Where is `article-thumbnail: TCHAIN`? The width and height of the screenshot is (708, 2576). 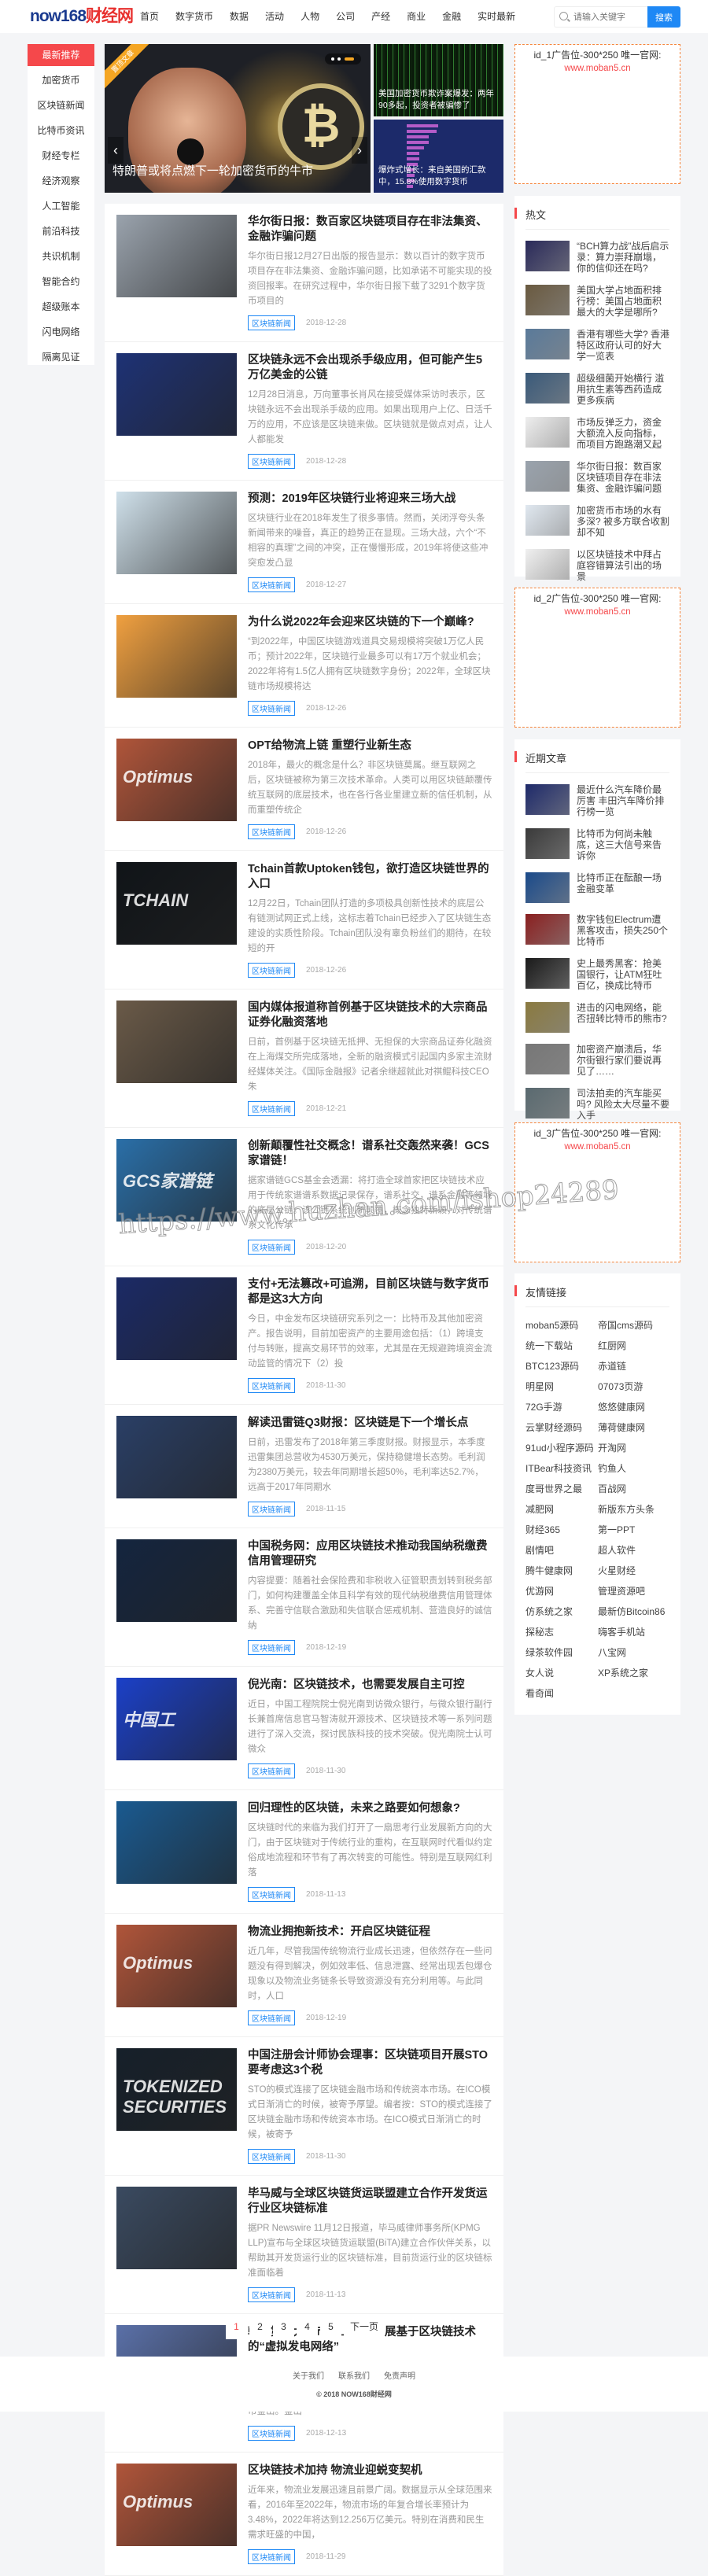
article-thumbnail: TCHAIN is located at coordinates (176, 903).